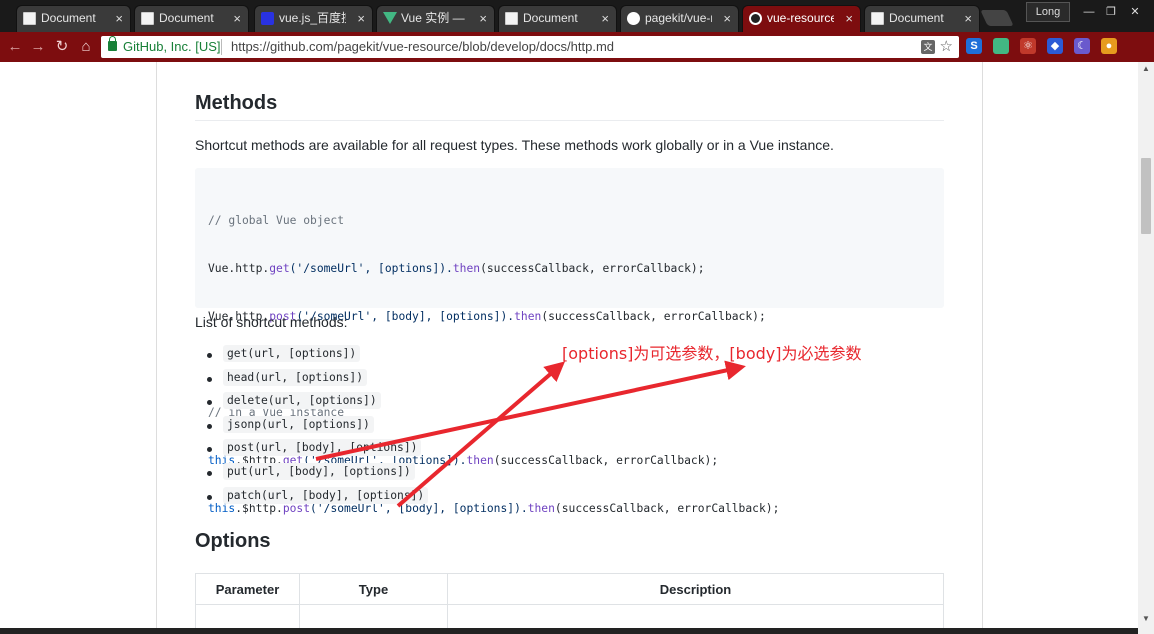  Describe the element at coordinates (569, 120) in the screenshot. I see `heading-divider` at that location.